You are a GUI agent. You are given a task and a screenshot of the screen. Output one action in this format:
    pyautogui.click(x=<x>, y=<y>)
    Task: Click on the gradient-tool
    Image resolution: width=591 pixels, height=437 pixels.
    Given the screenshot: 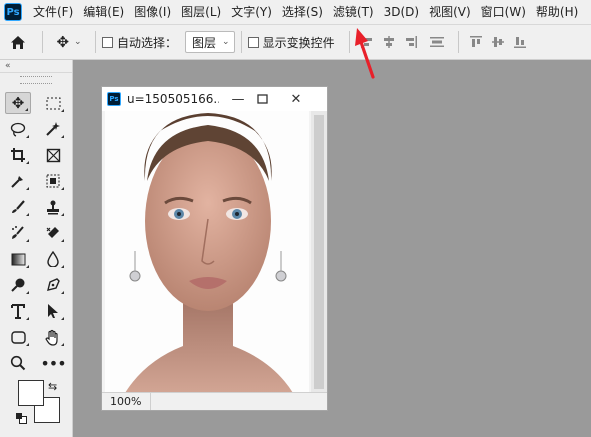 What is the action you would take?
    pyautogui.click(x=18, y=259)
    